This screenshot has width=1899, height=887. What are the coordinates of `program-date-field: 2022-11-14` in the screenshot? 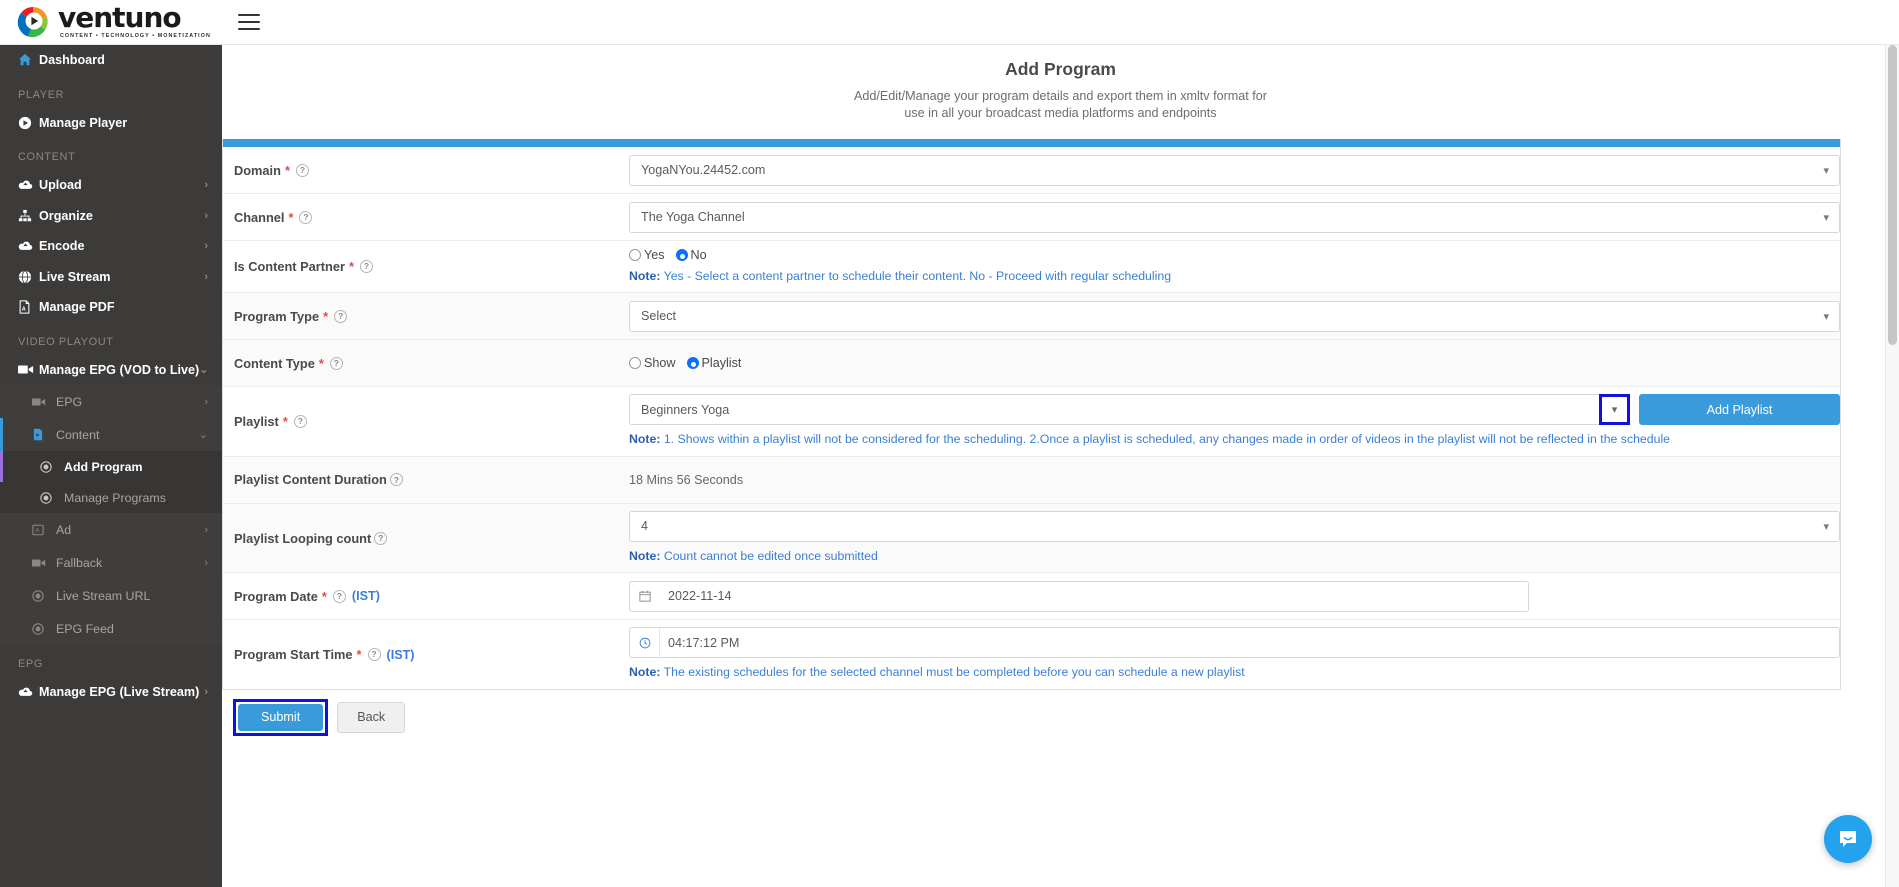 It's located at (1079, 596).